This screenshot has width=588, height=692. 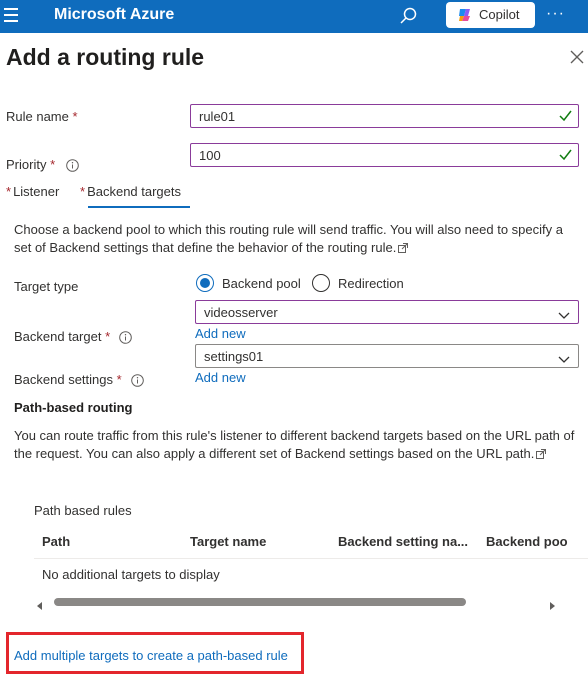 I want to click on path-rules-caption: Path based rules, so click(x=83, y=510).